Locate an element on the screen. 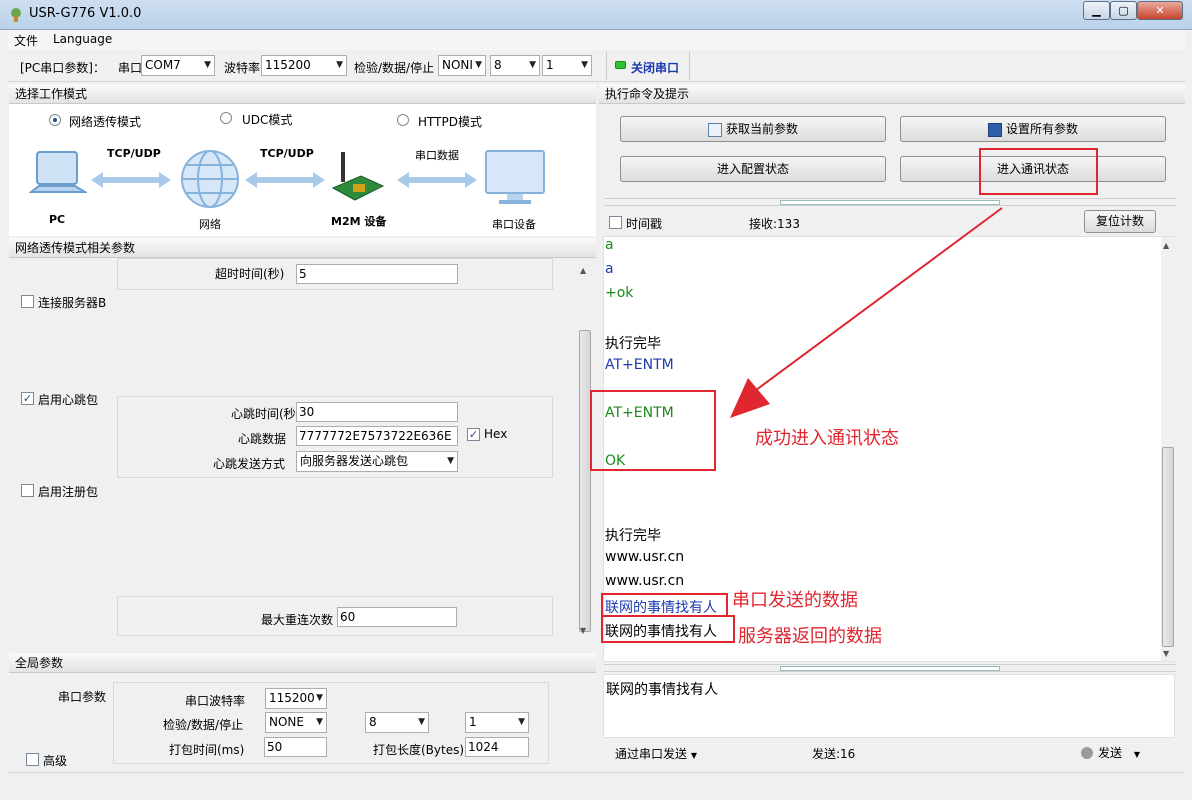  global-params-header: 全局参数 is located at coordinates (302, 663).